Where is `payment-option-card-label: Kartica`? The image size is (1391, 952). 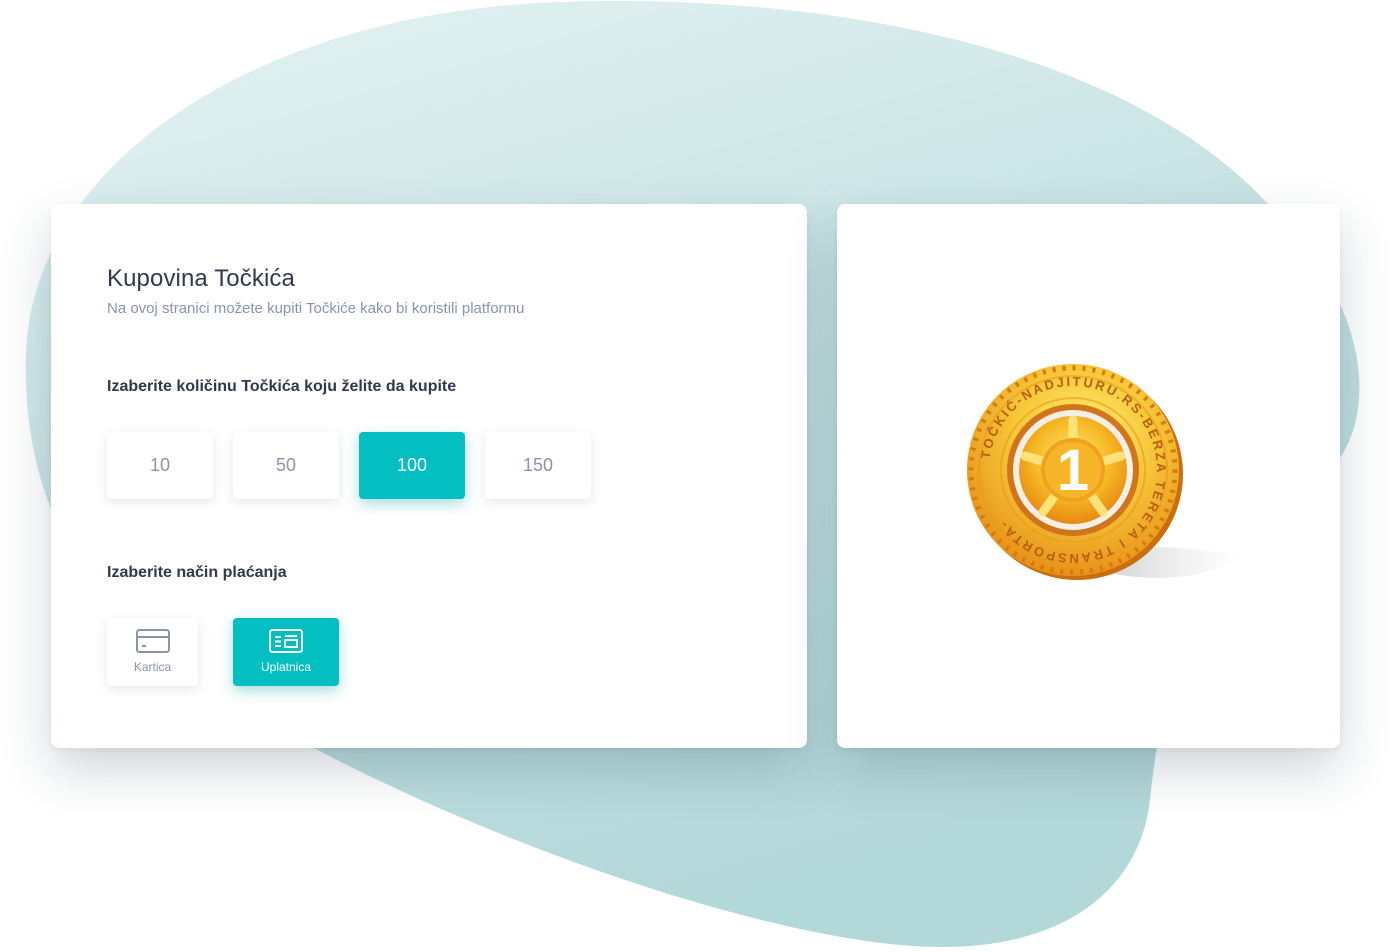
payment-option-card-label: Kartica is located at coordinates (152, 667).